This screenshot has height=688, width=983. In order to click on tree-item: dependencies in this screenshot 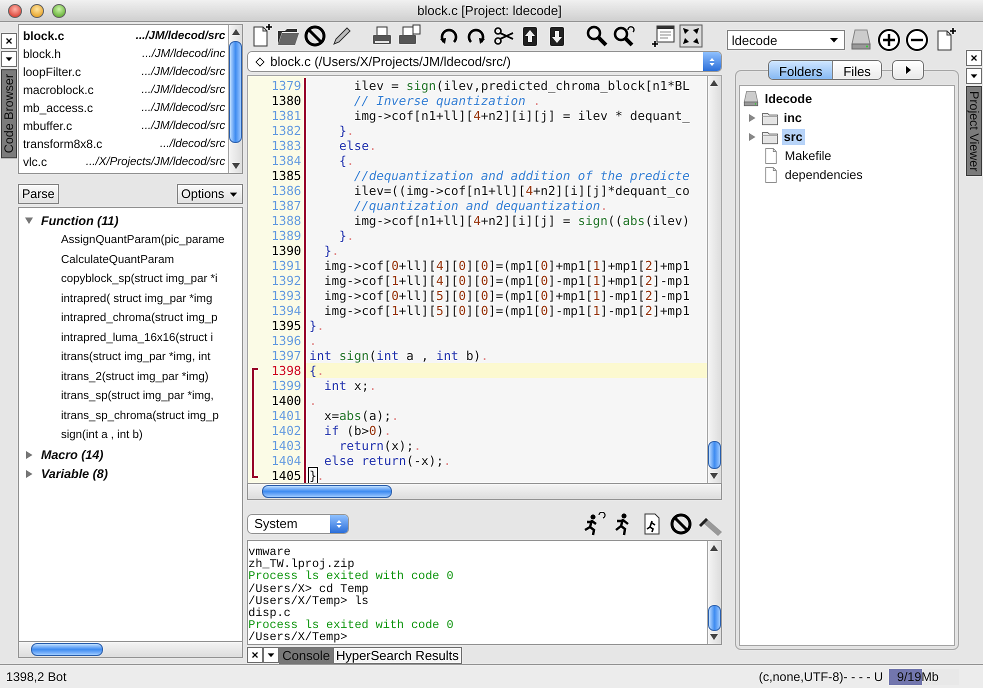, I will do `click(823, 174)`.